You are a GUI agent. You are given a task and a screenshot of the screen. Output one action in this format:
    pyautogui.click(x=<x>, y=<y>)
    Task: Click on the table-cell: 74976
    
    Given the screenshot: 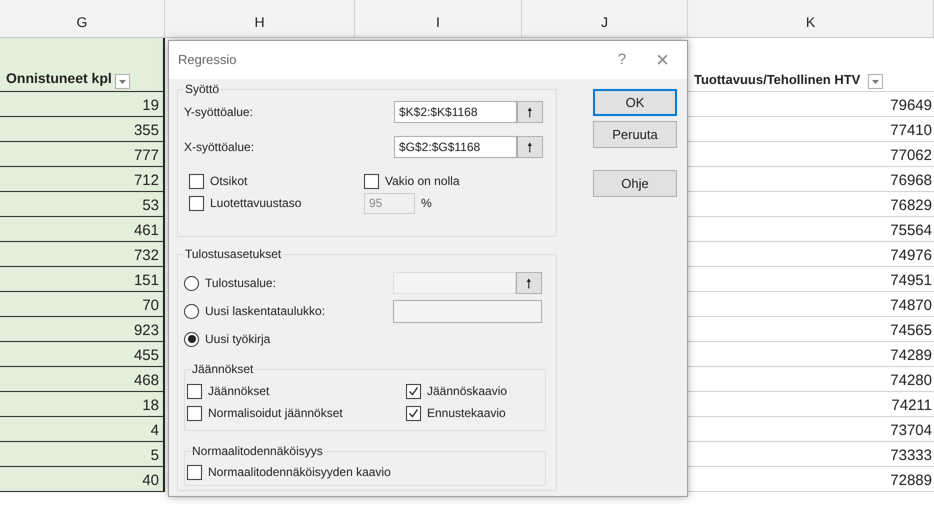 What is the action you would take?
    pyautogui.click(x=811, y=254)
    